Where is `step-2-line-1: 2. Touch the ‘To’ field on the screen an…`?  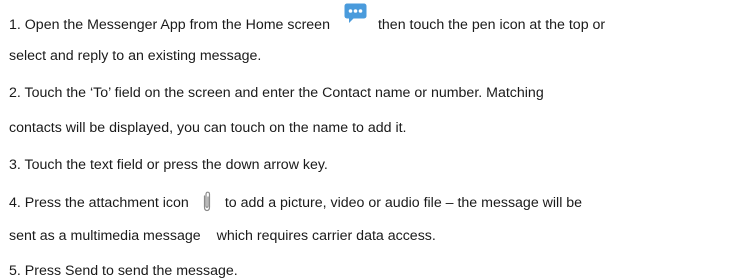 step-2-line-1: 2. Touch the ‘To’ field on the screen an… is located at coordinates (276, 93).